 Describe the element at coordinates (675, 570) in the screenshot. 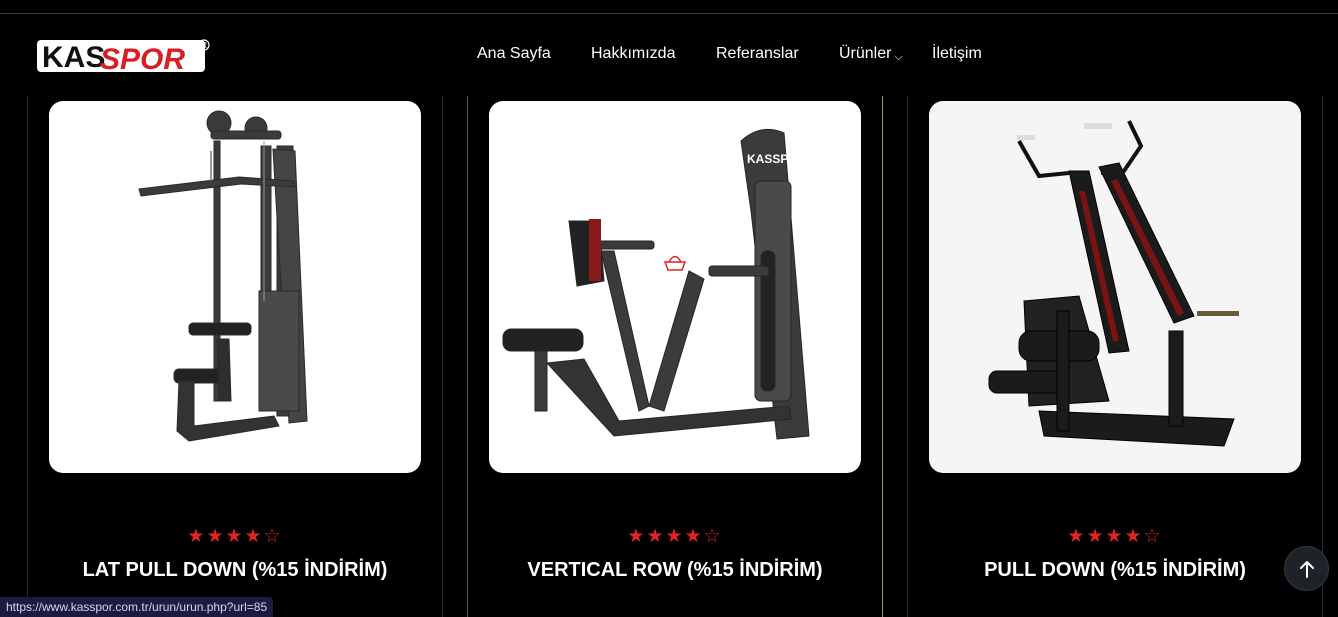

I see `product-title: VERTICAL ROW (%15 İNDİRİM)` at that location.